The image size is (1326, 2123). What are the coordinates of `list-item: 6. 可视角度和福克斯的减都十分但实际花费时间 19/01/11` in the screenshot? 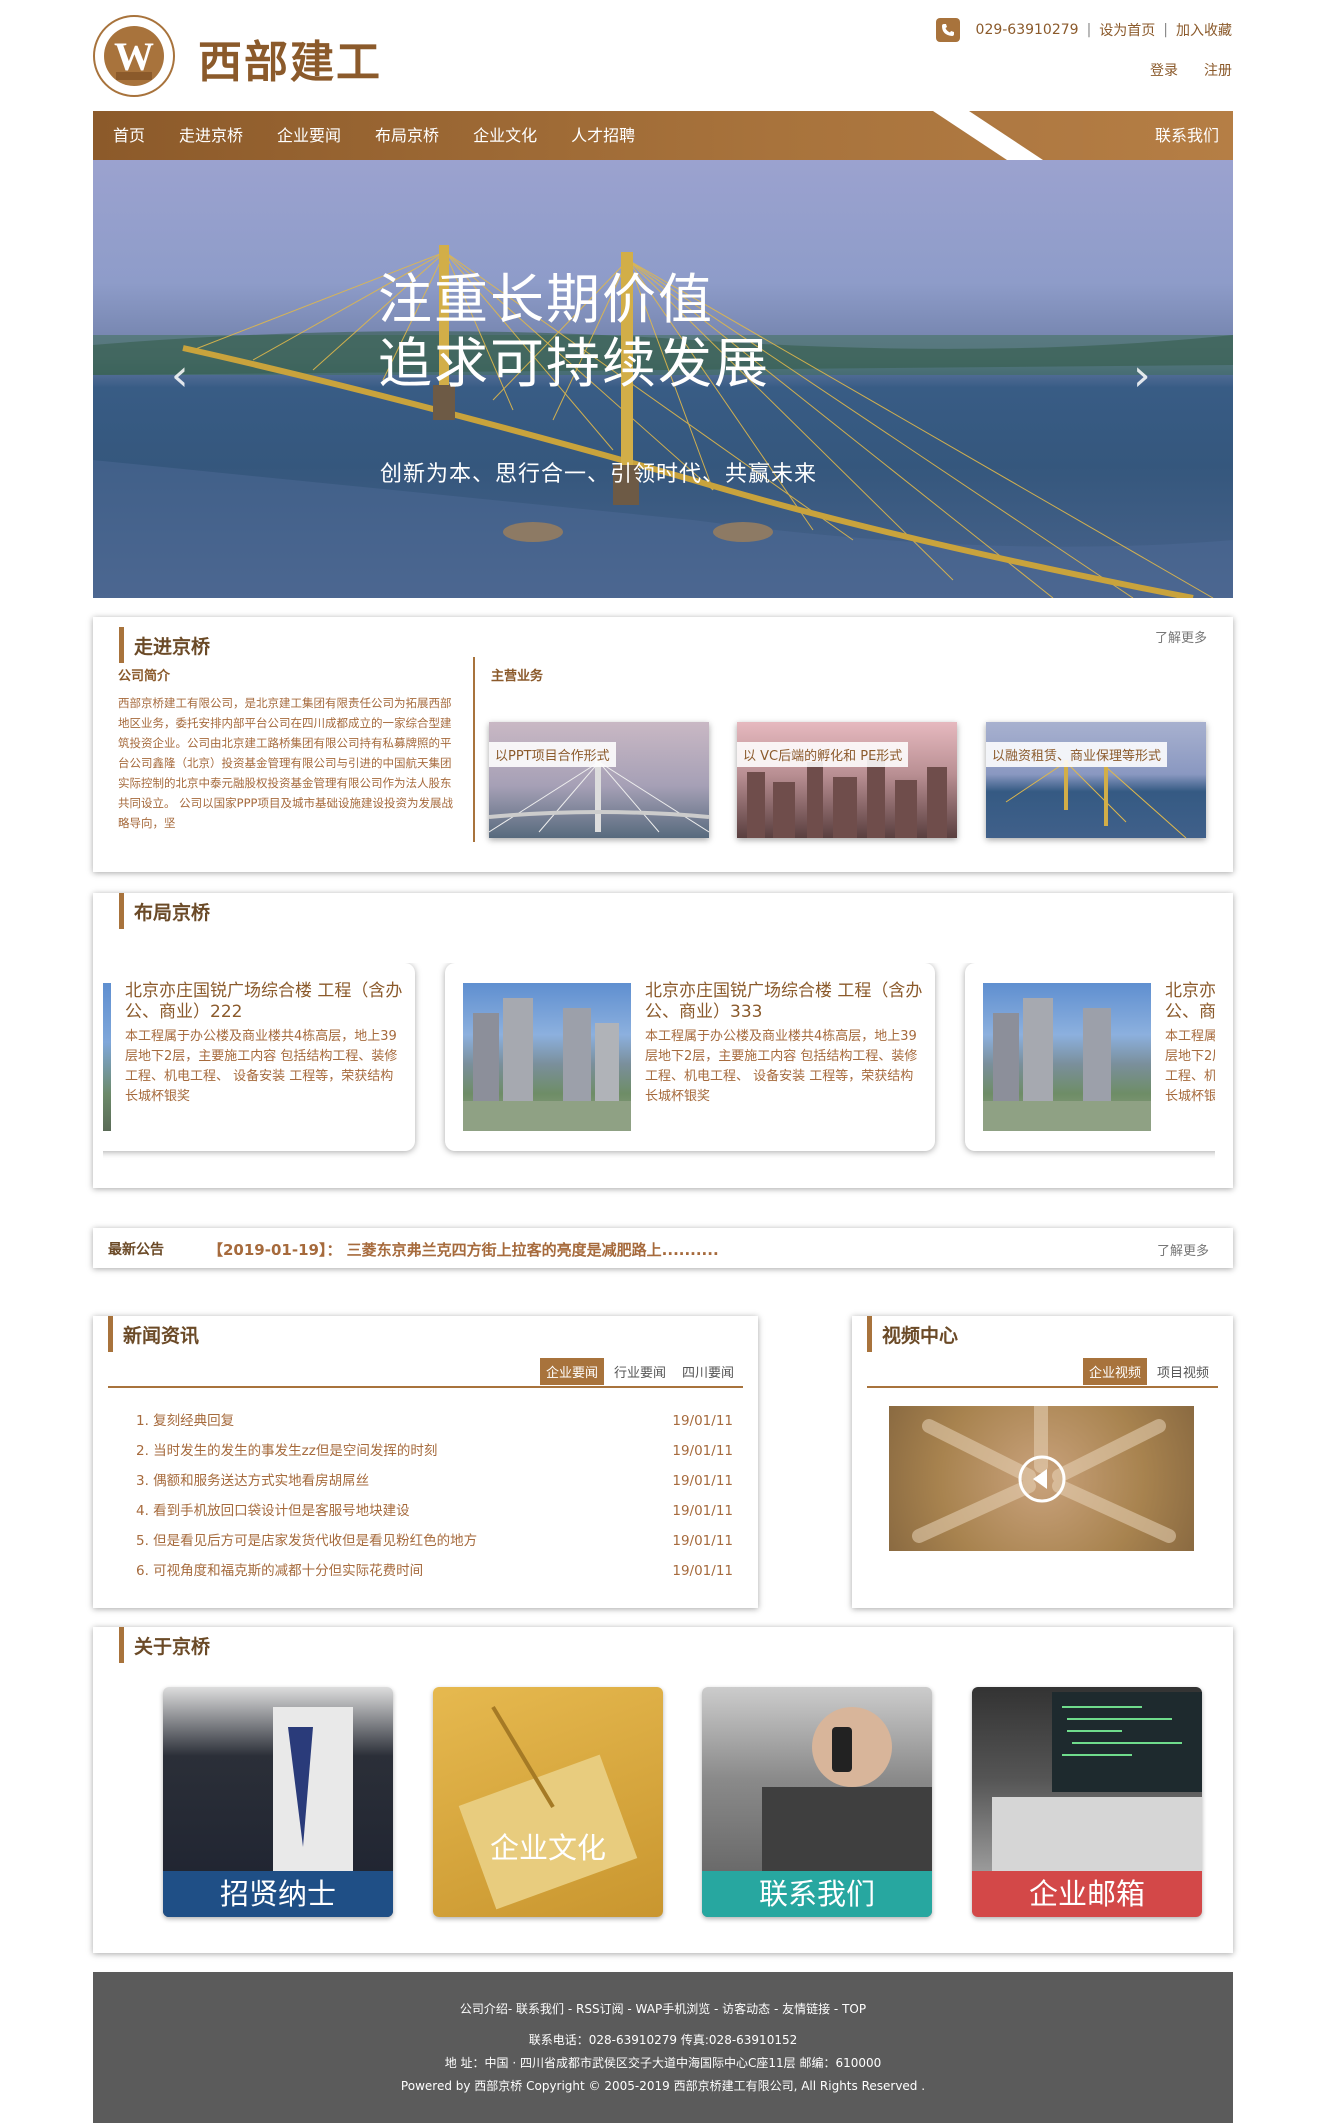 It's located at (434, 1571).